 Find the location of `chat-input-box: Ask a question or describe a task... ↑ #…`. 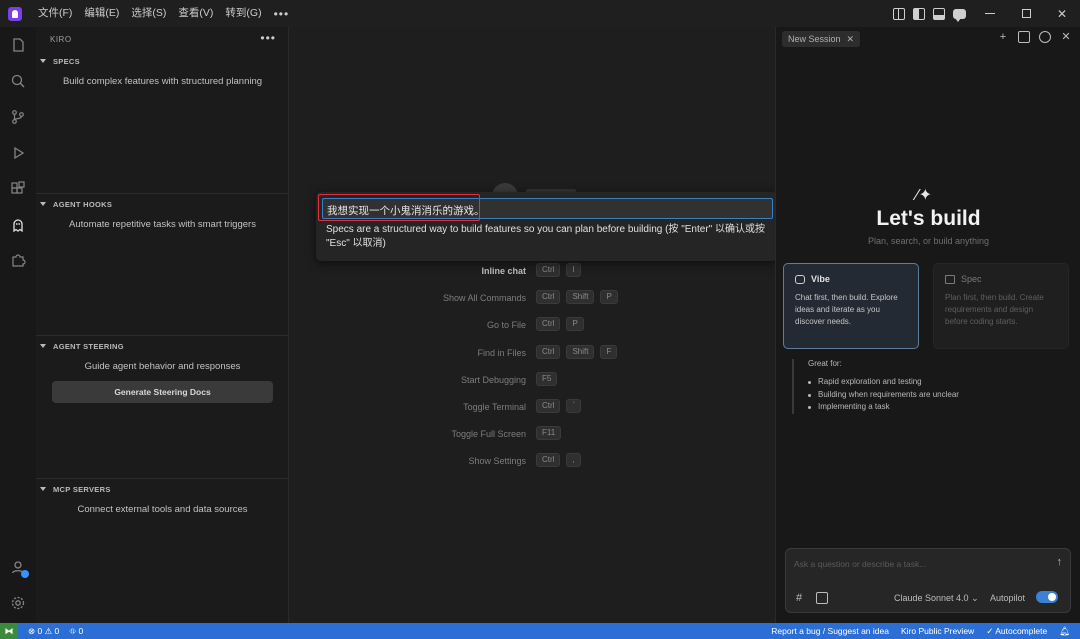

chat-input-box: Ask a question or describe a task... ↑ #… is located at coordinates (928, 580).